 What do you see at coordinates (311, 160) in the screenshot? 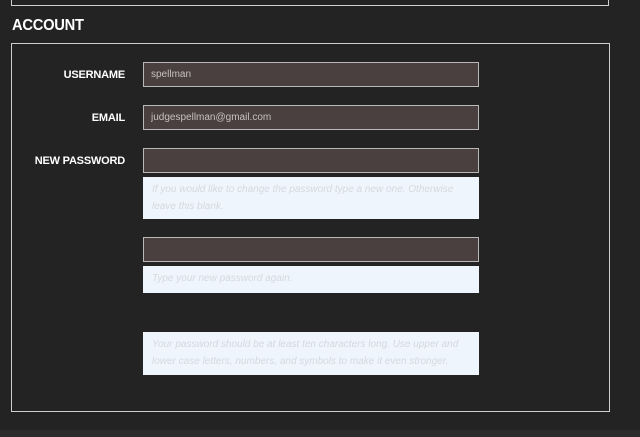
I see `new-password-input` at bounding box center [311, 160].